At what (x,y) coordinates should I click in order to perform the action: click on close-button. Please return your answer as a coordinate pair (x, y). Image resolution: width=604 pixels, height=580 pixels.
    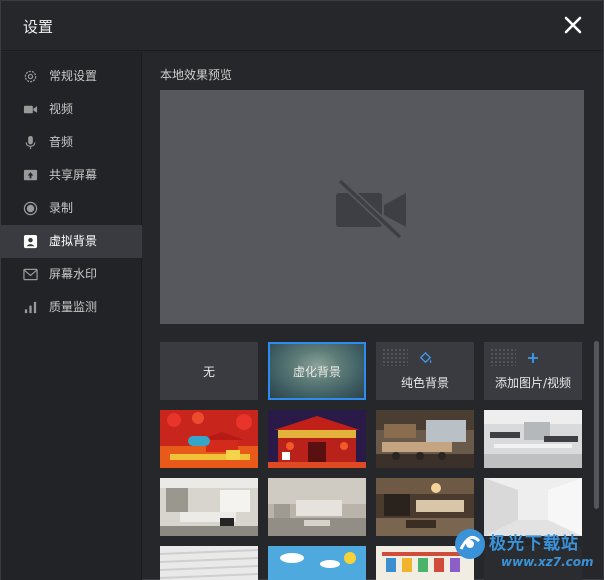
    Looking at the image, I should click on (573, 25).